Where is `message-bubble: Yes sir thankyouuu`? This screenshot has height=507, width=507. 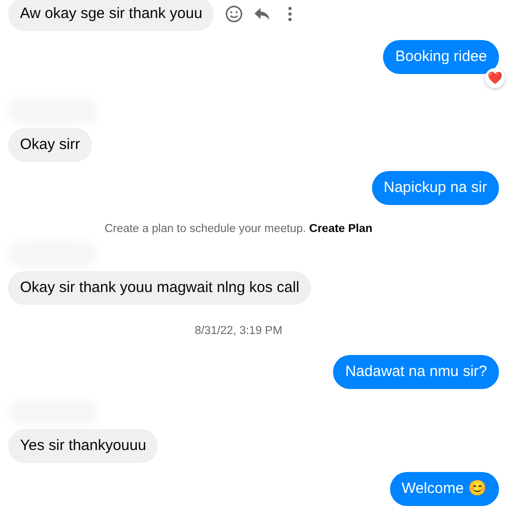 message-bubble: Yes sir thankyouuu is located at coordinates (83, 446).